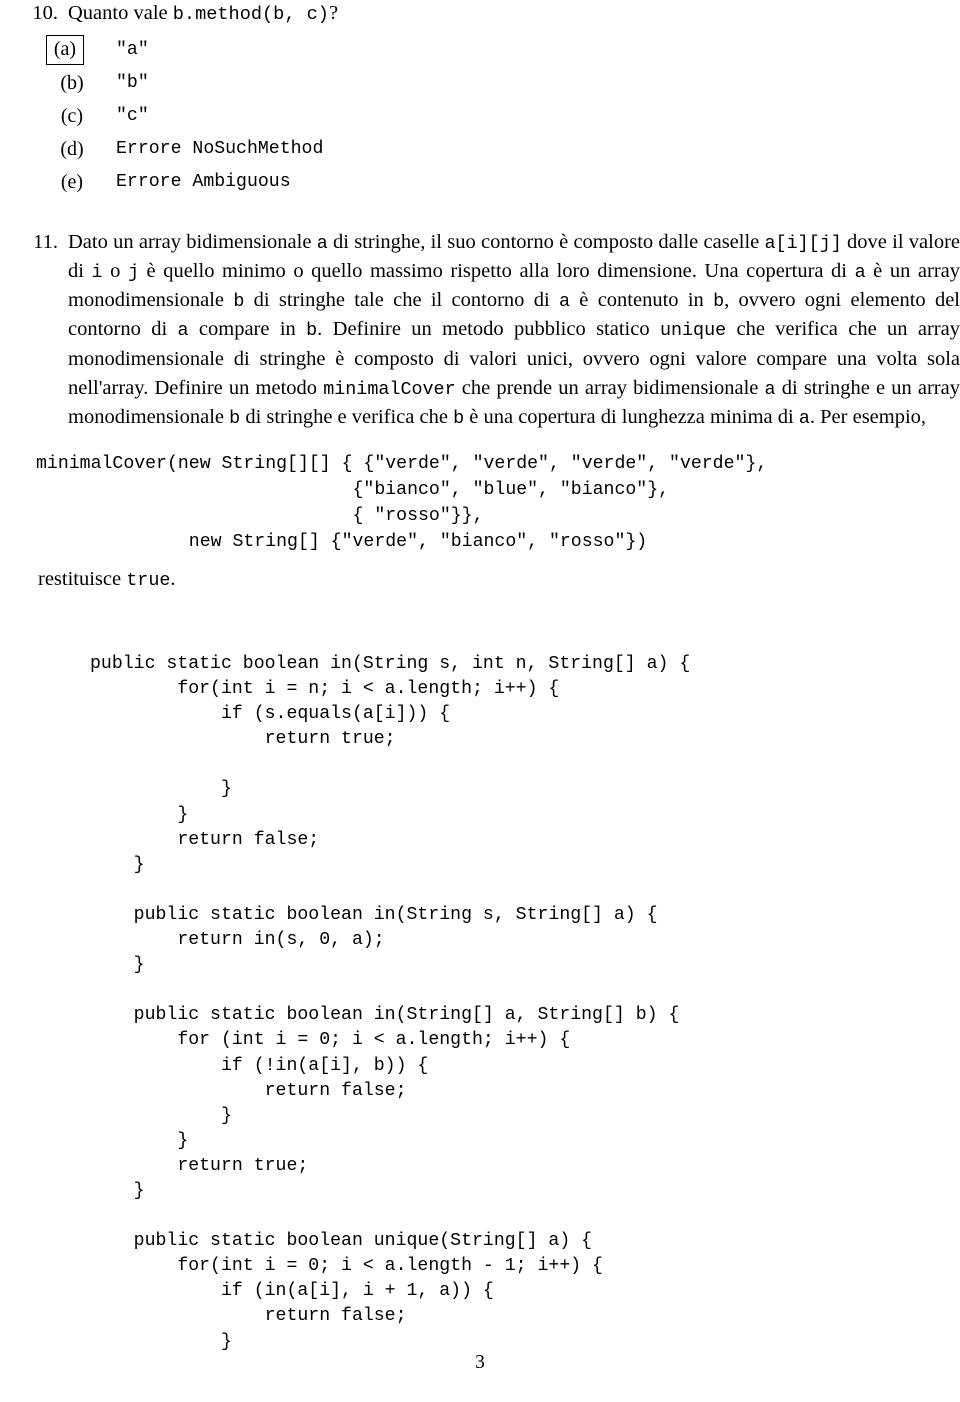 The height and width of the screenshot is (1402, 960). What do you see at coordinates (459, 418) in the screenshot?
I see `p-c15: b` at bounding box center [459, 418].